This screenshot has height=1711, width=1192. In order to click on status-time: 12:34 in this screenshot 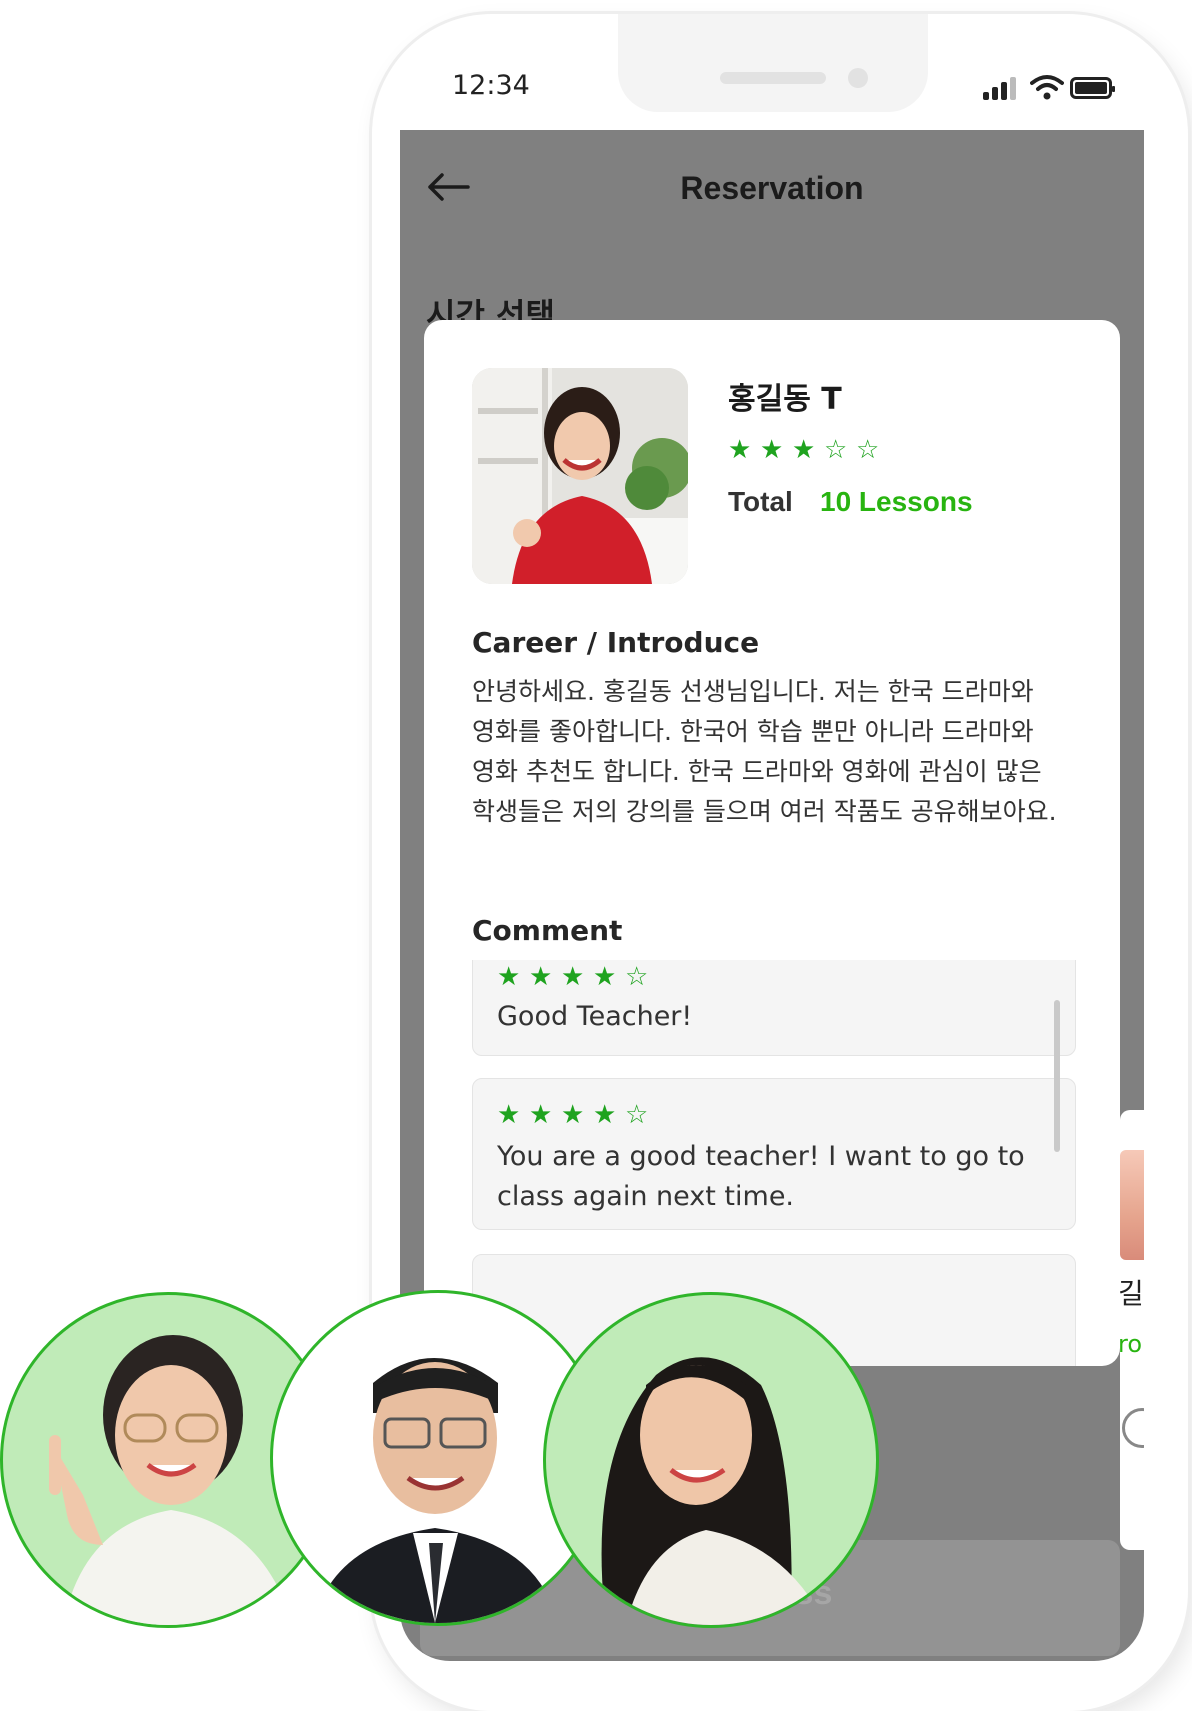, I will do `click(491, 85)`.